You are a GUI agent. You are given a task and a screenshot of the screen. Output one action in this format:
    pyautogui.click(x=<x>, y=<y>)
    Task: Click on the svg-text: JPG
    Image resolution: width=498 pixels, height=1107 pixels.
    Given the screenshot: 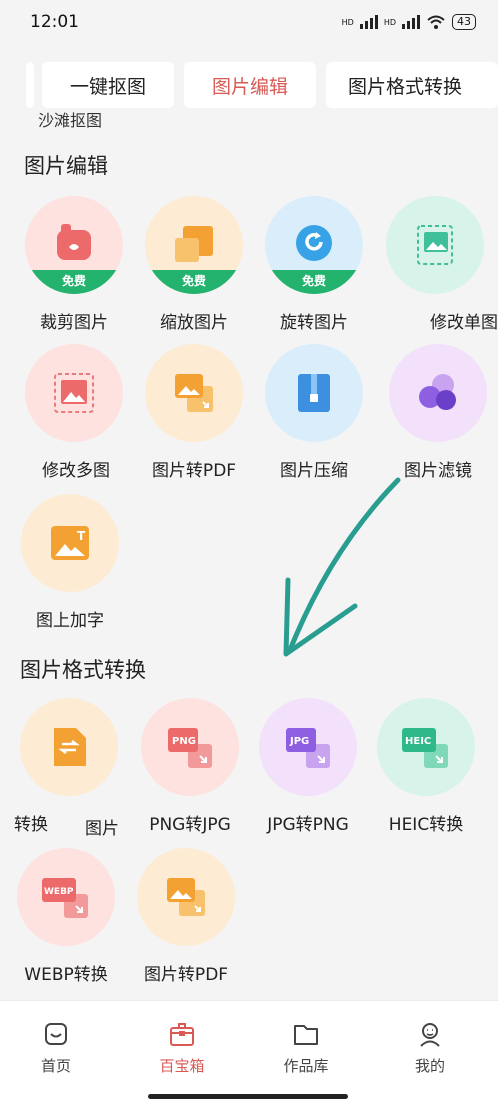 What is the action you would take?
    pyautogui.click(x=299, y=741)
    